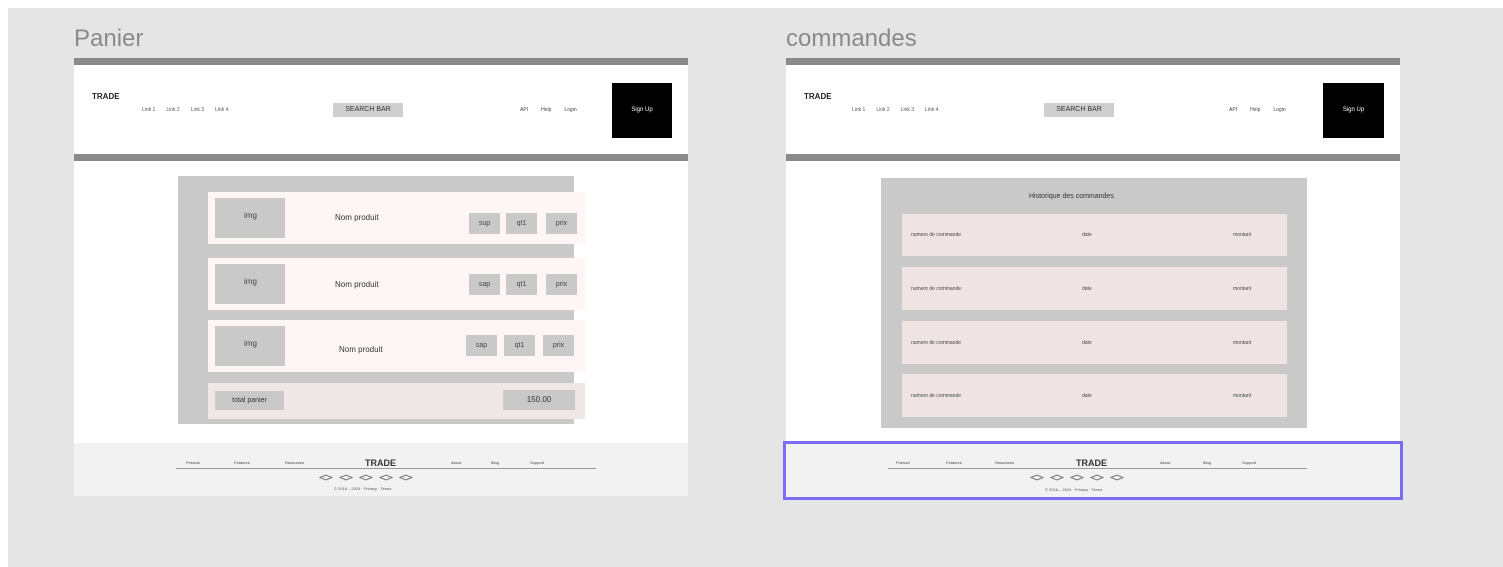 Image resolution: width=1503 pixels, height=567 pixels. What do you see at coordinates (1071, 196) in the screenshot?
I see `orders-title: Historique des commandes` at bounding box center [1071, 196].